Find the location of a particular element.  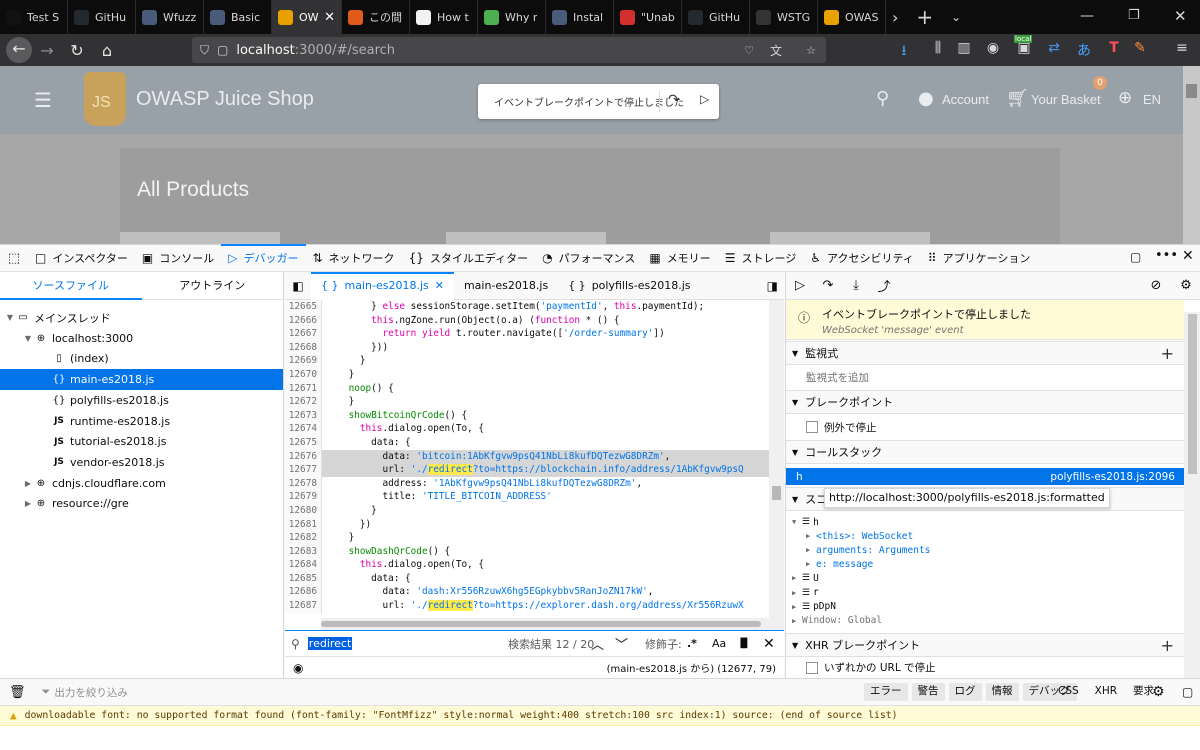

line-number: 12669 is located at coordinates (303, 361).